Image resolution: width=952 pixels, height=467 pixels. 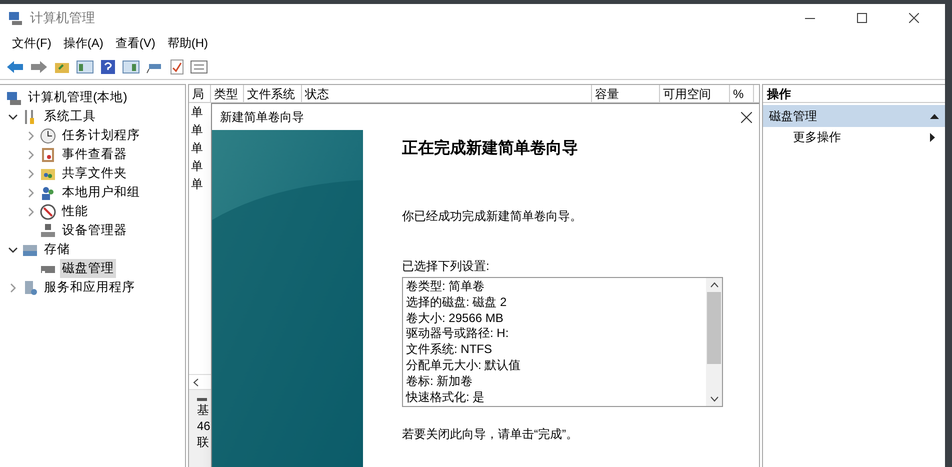 What do you see at coordinates (464, 366) in the screenshot?
I see `setting-line: 分配单元大小: 默认值` at bounding box center [464, 366].